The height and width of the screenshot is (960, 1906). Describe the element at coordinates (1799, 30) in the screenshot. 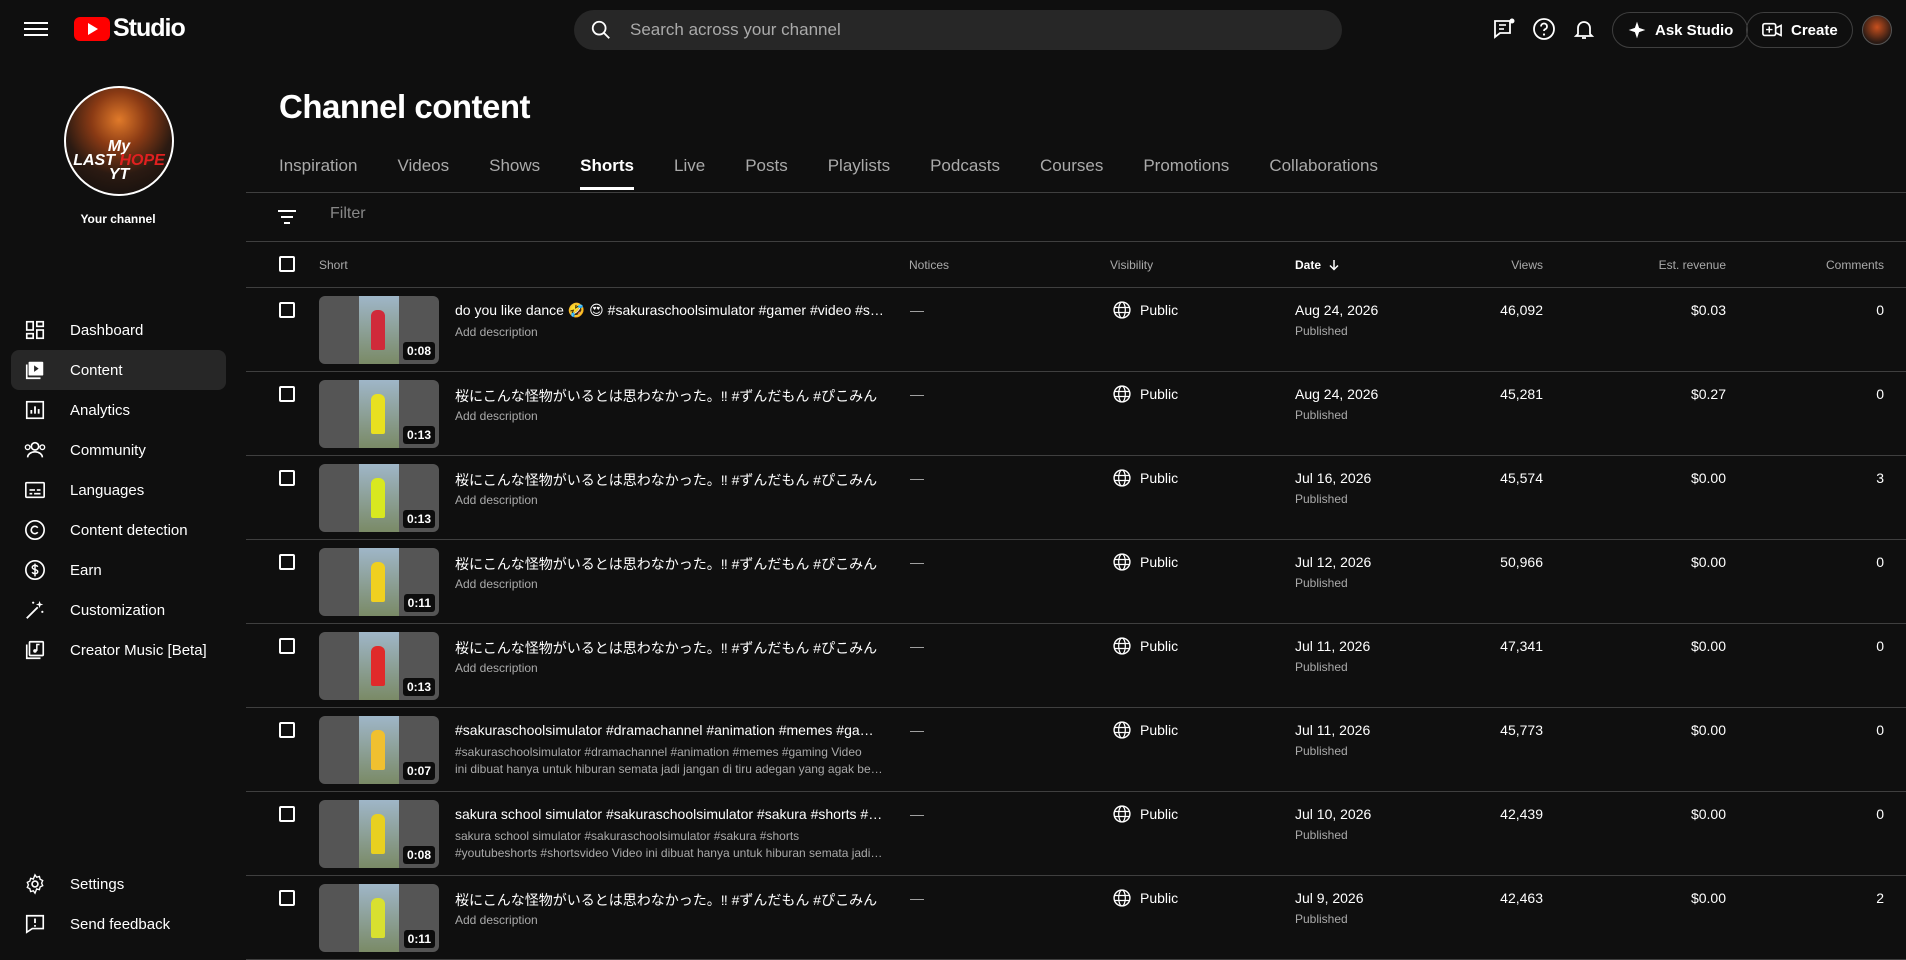

I see `create-button: Create` at that location.